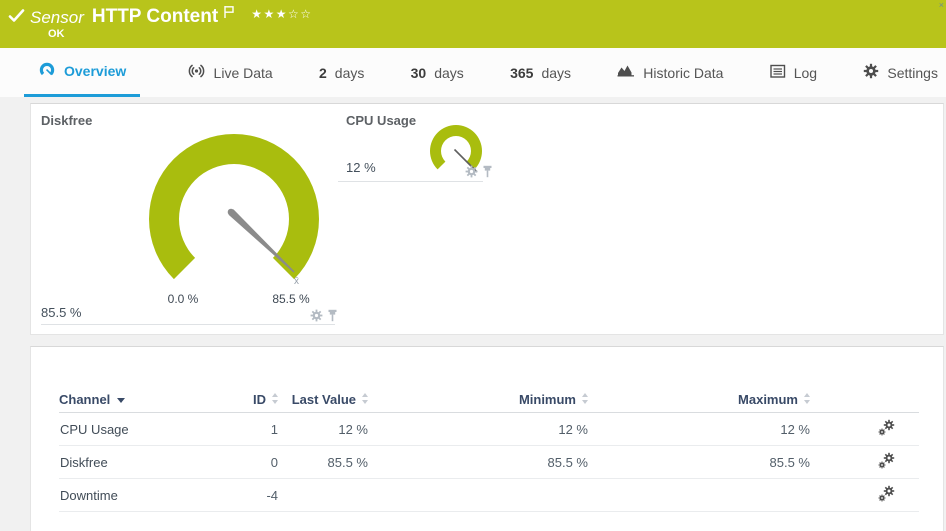 The width and height of the screenshot is (946, 531). I want to click on diskfree-current-value: 85.5 %, so click(61, 312).